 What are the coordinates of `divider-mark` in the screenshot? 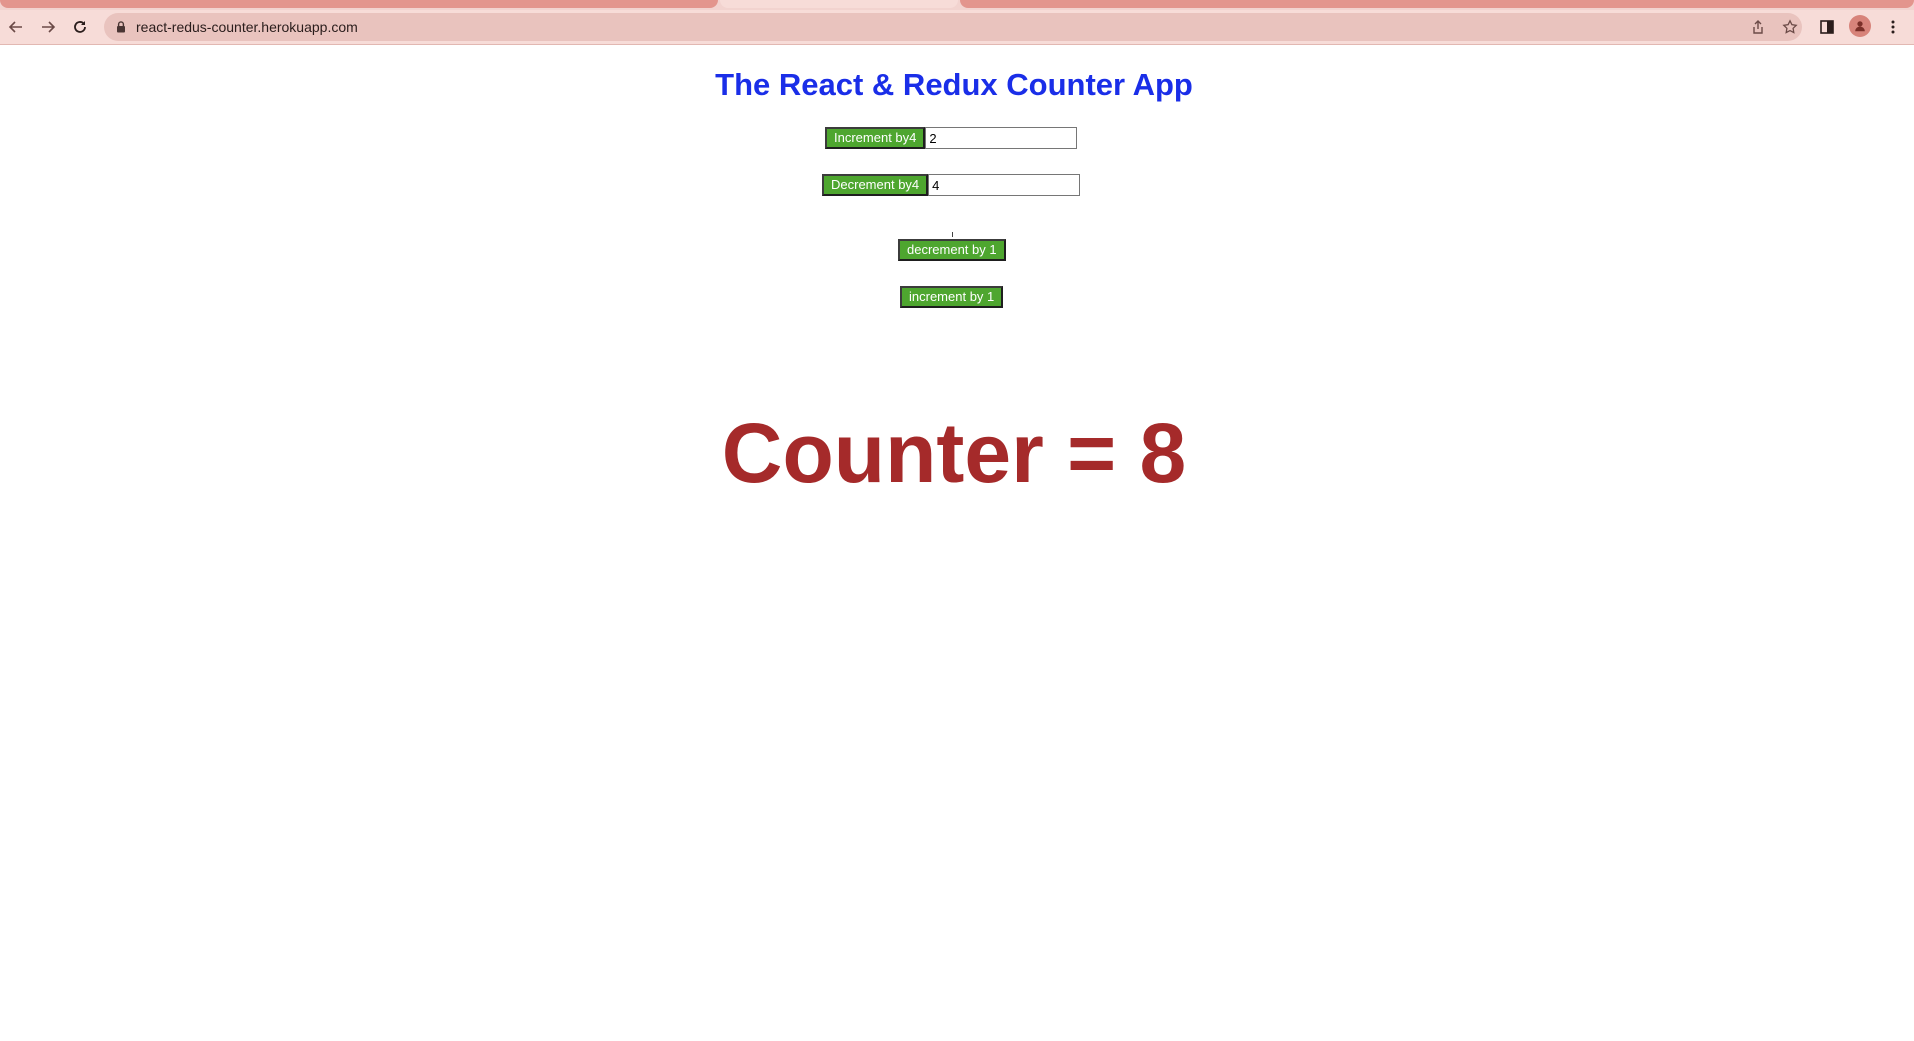 It's located at (952, 234).